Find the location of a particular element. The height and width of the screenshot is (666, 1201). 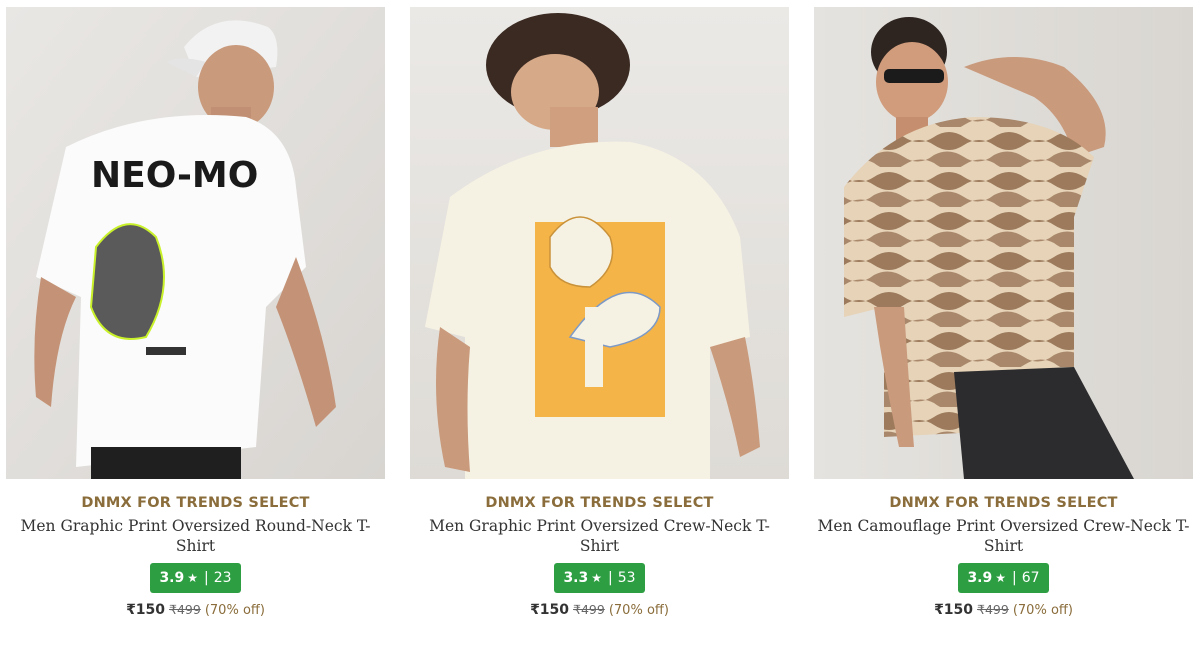

rating-badge: 3.9 ★ | 67 is located at coordinates (1003, 578).